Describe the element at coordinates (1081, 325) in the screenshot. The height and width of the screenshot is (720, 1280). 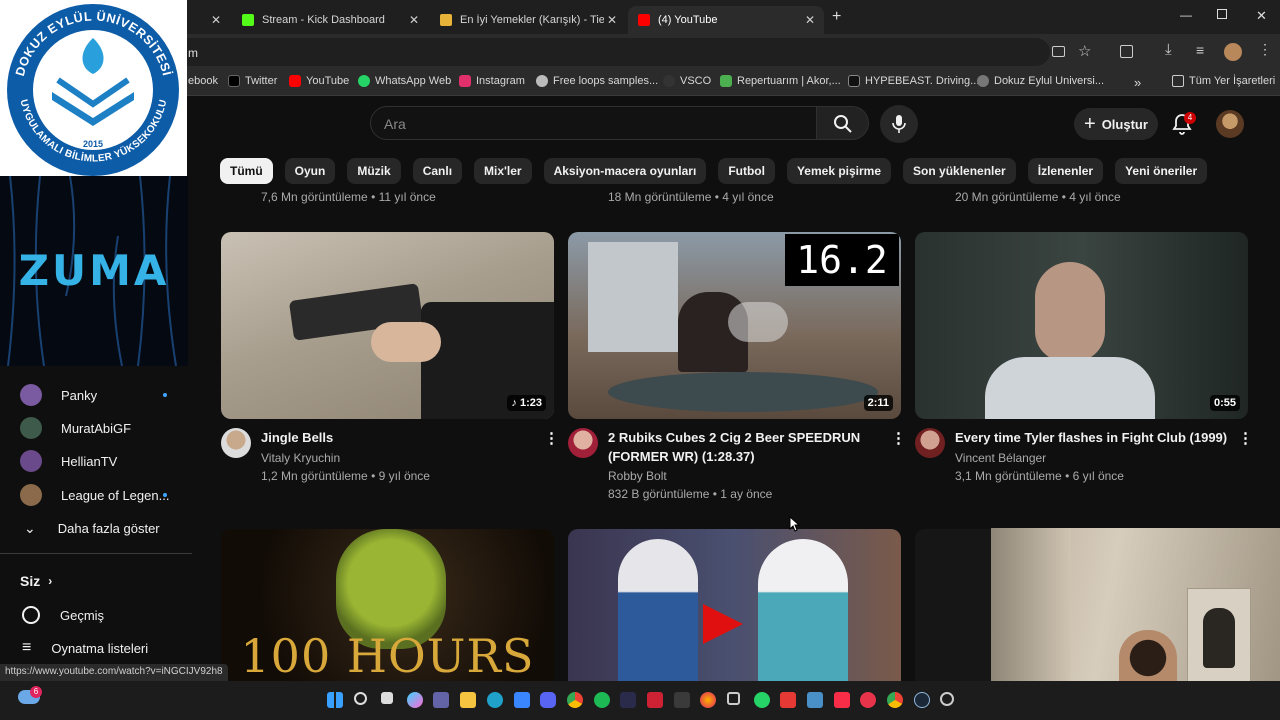
I see `video-thumbnail: 0:55` at that location.